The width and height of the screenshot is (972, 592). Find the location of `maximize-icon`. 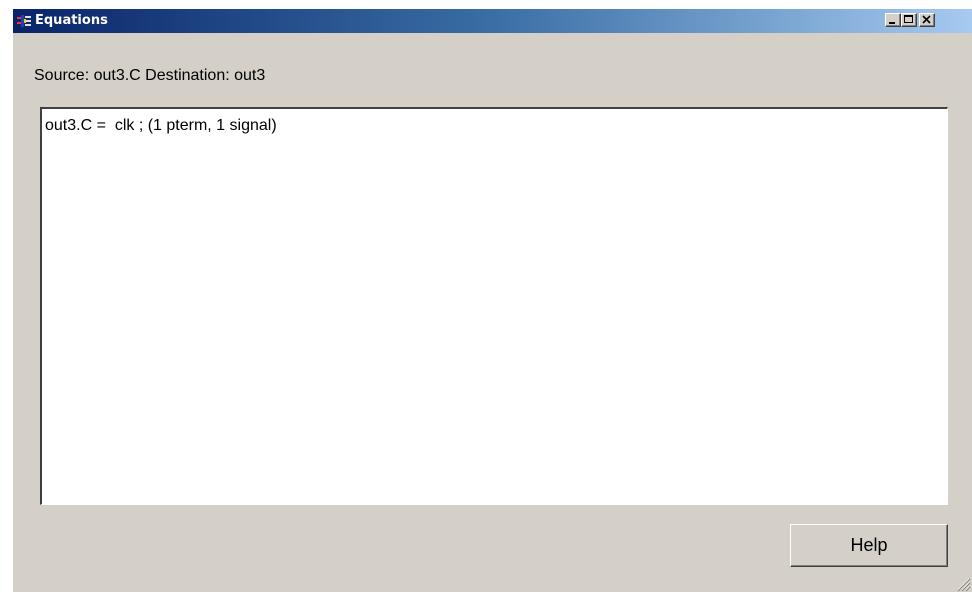

maximize-icon is located at coordinates (908, 19).